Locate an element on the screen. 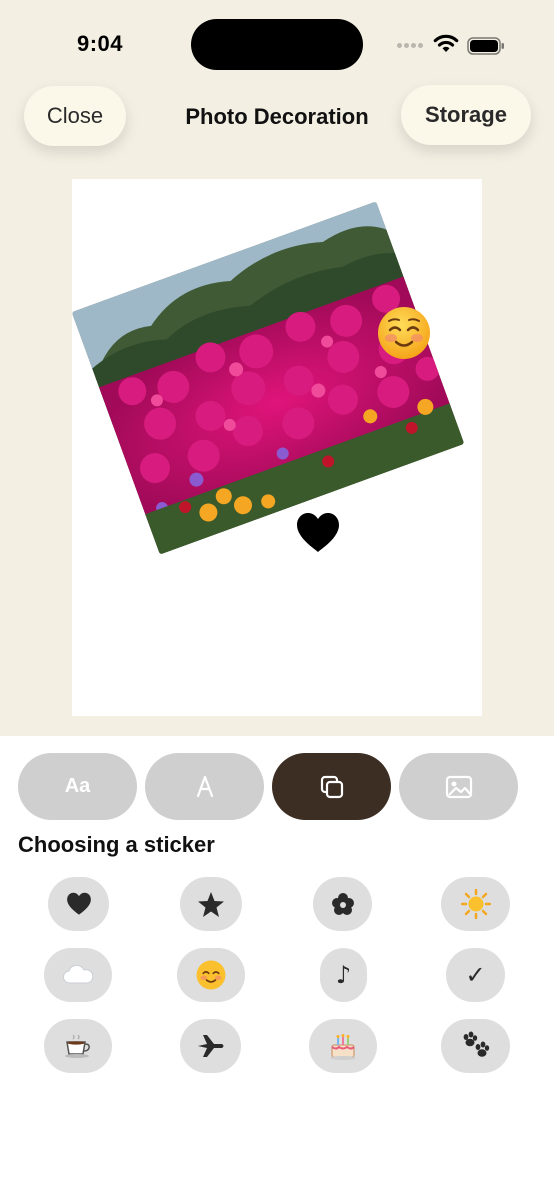 Image resolution: width=554 pixels, height=1200 pixels. sticker-heart-button is located at coordinates (78, 904).